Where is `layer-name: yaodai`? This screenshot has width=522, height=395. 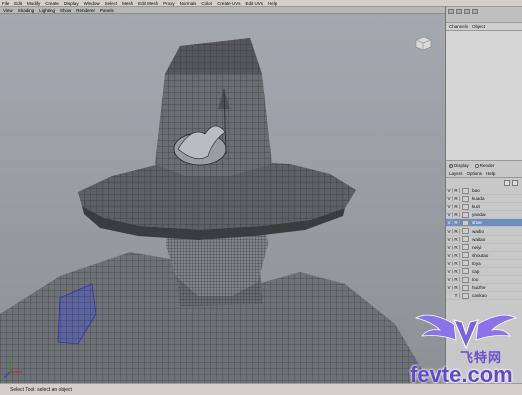 layer-name: yaodai is located at coordinates (478, 214).